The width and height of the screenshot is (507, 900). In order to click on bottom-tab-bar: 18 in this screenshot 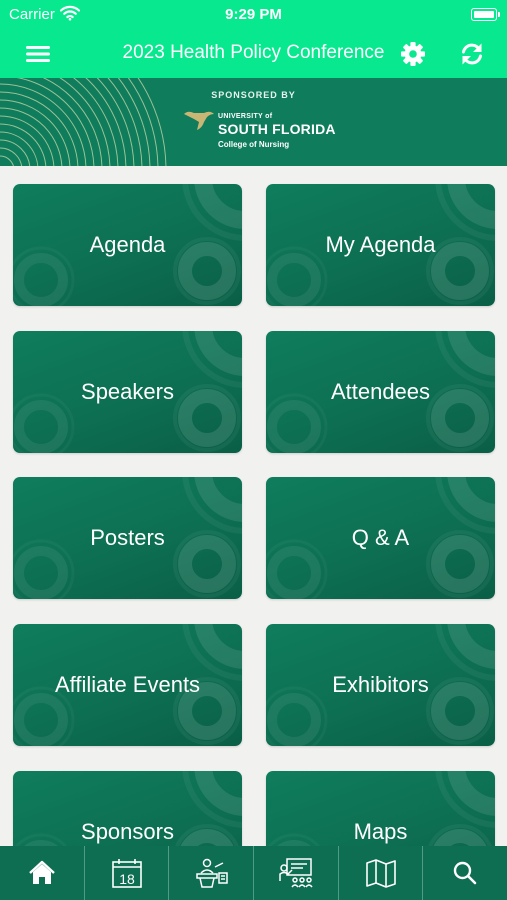, I will do `click(253, 873)`.